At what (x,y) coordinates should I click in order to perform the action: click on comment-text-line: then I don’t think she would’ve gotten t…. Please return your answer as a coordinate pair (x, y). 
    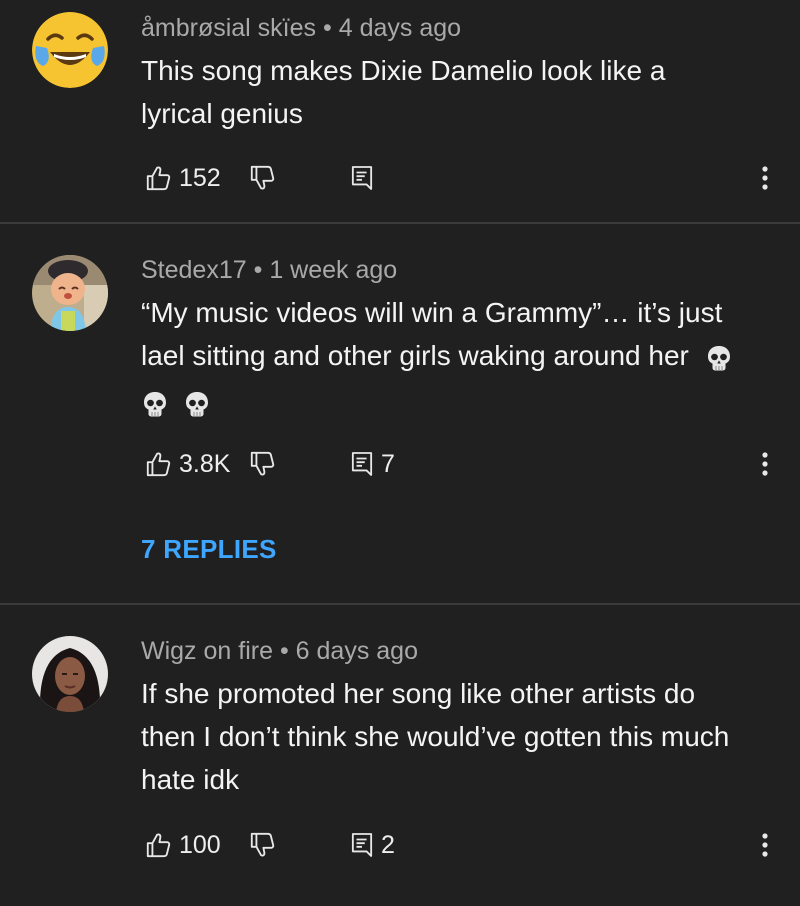
    Looking at the image, I should click on (435, 736).